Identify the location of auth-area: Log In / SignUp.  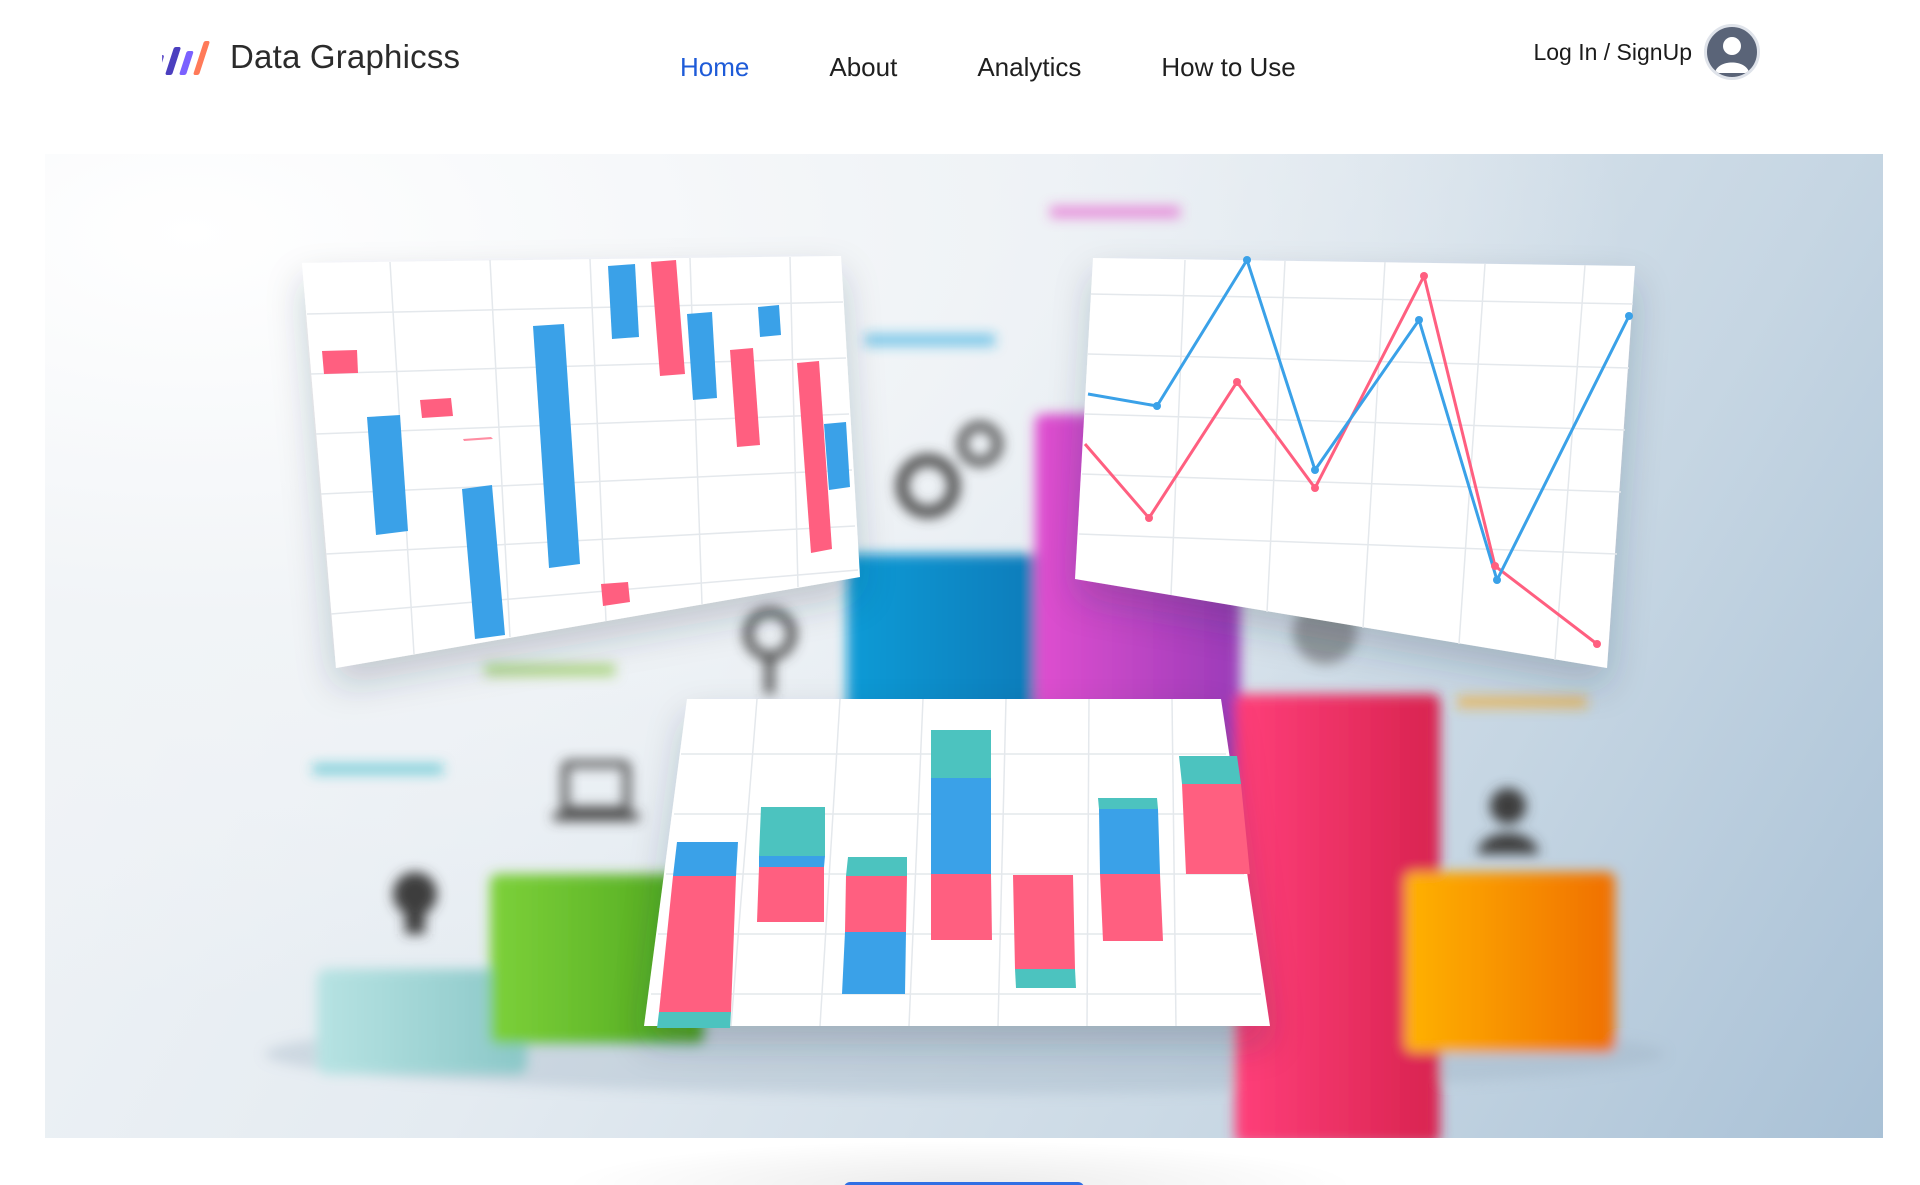
(1646, 52).